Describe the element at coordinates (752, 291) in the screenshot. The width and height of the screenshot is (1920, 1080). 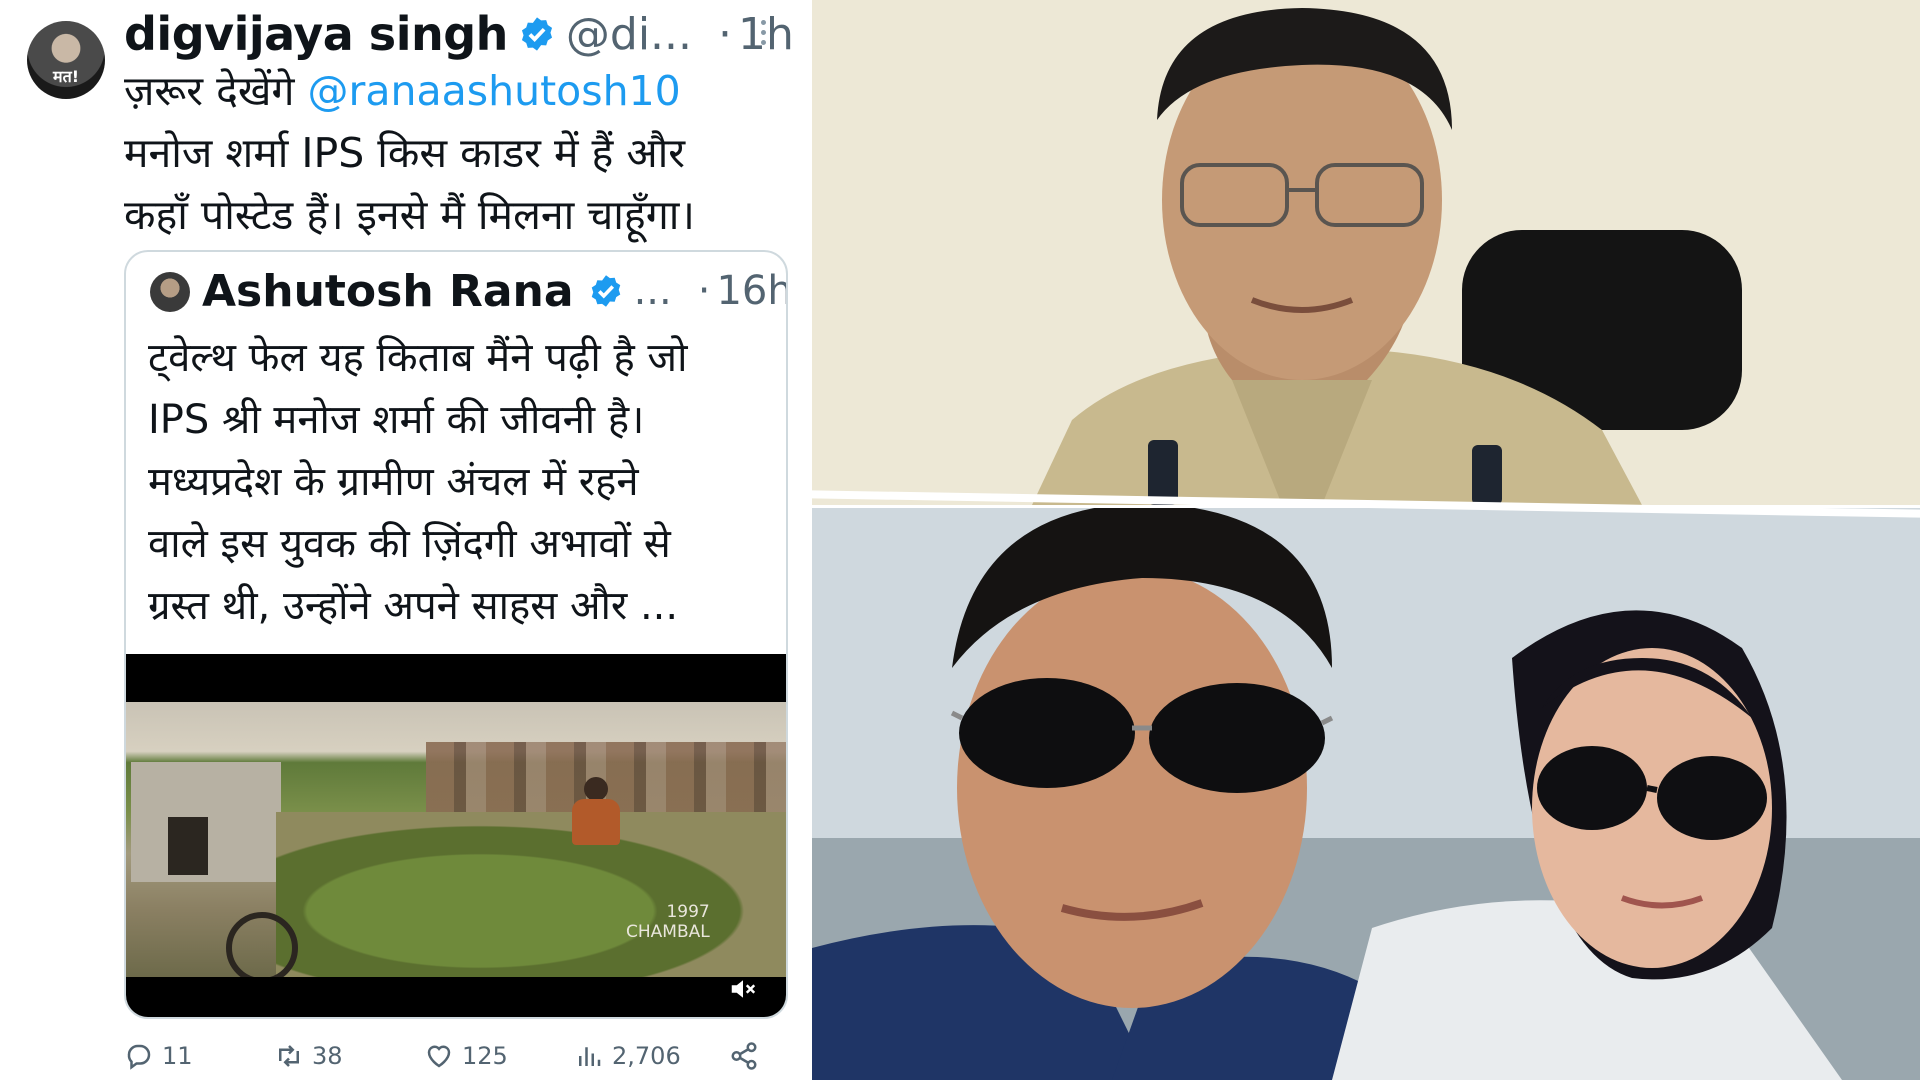
I see `quoted-time: 16h` at that location.